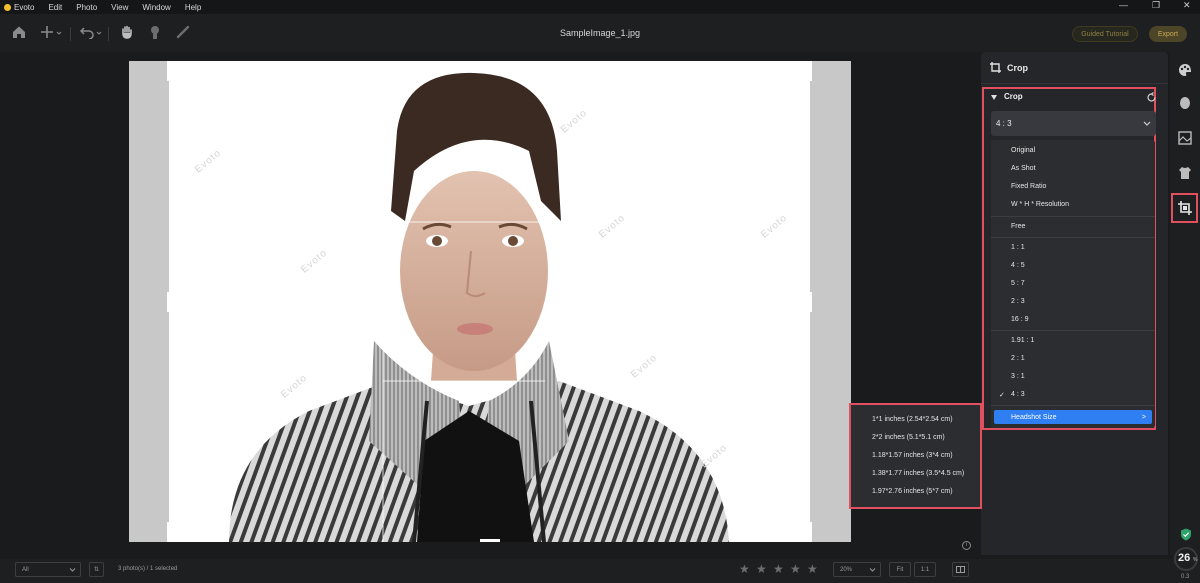 Image resolution: width=1200 pixels, height=583 pixels. What do you see at coordinates (1020, 319) in the screenshot?
I see `option-16-9: 16 : 9` at bounding box center [1020, 319].